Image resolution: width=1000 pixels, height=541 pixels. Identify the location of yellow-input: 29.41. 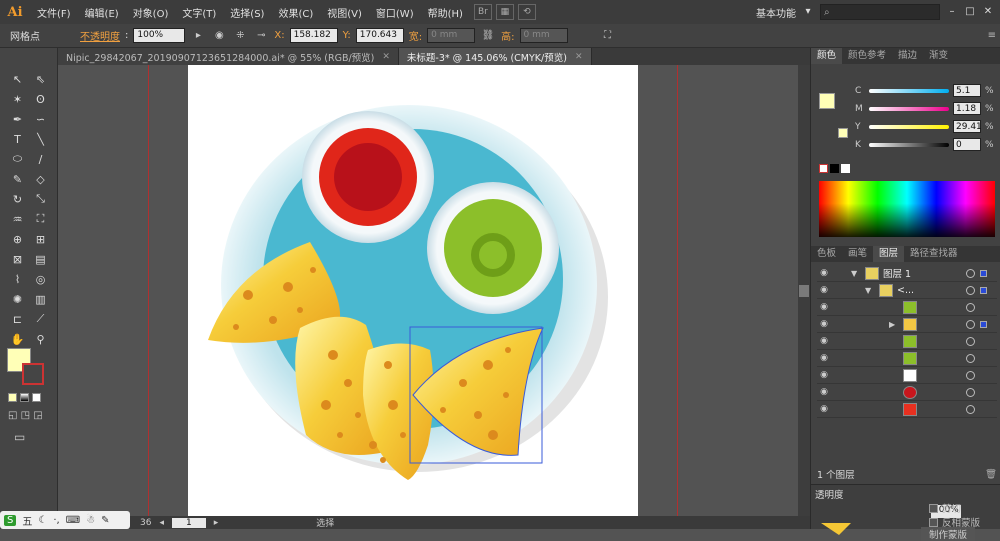
(967, 126).